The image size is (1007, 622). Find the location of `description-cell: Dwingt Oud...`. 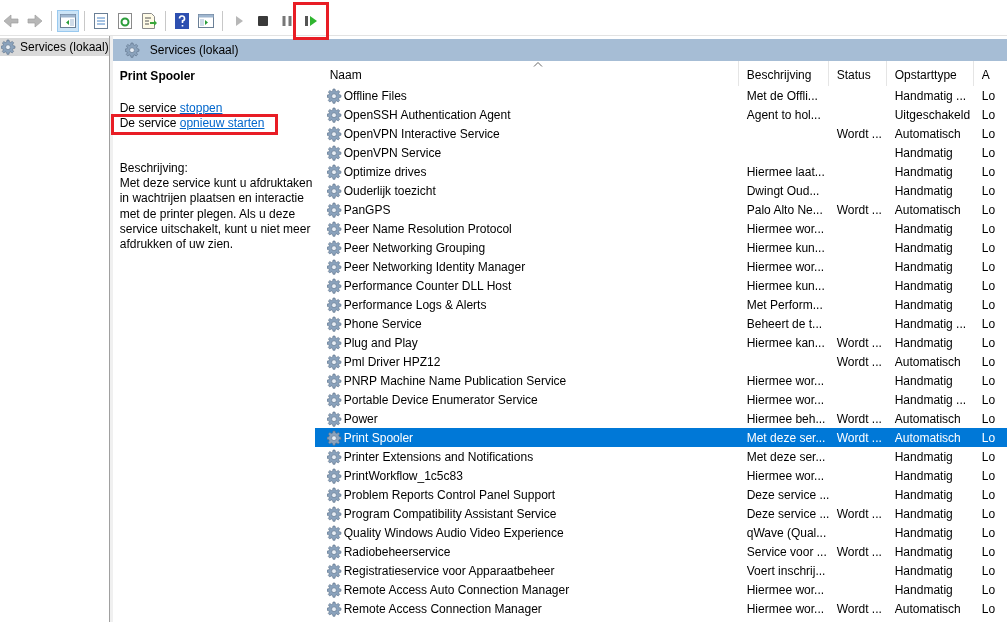

description-cell: Dwingt Oud... is located at coordinates (783, 190).